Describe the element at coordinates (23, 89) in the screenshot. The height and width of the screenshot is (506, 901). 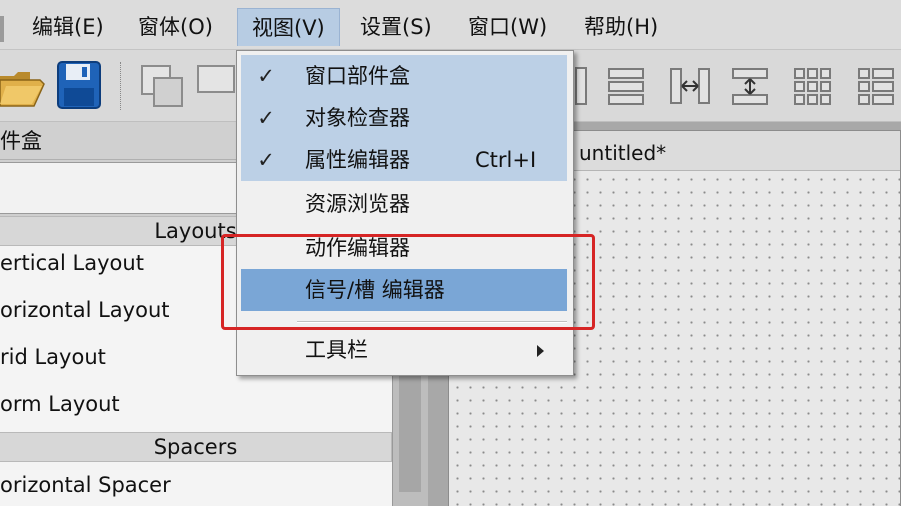
I see `open-folder-icon` at that location.